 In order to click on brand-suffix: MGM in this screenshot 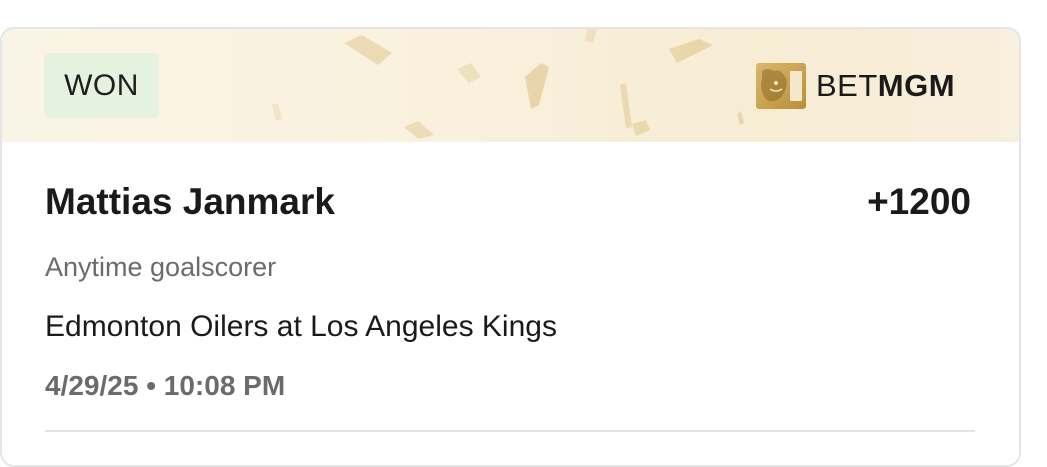, I will do `click(916, 85)`.